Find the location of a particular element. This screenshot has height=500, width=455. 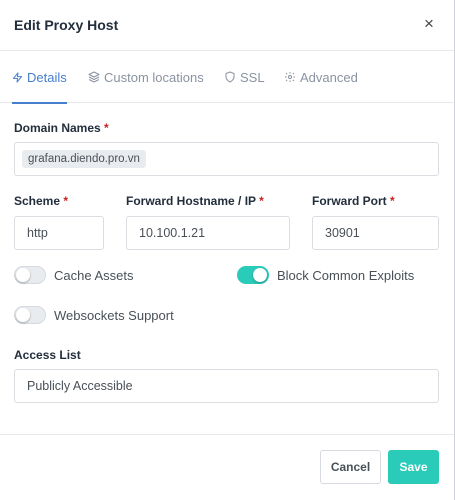

modal-title: Edit Proxy Host is located at coordinates (66, 25).